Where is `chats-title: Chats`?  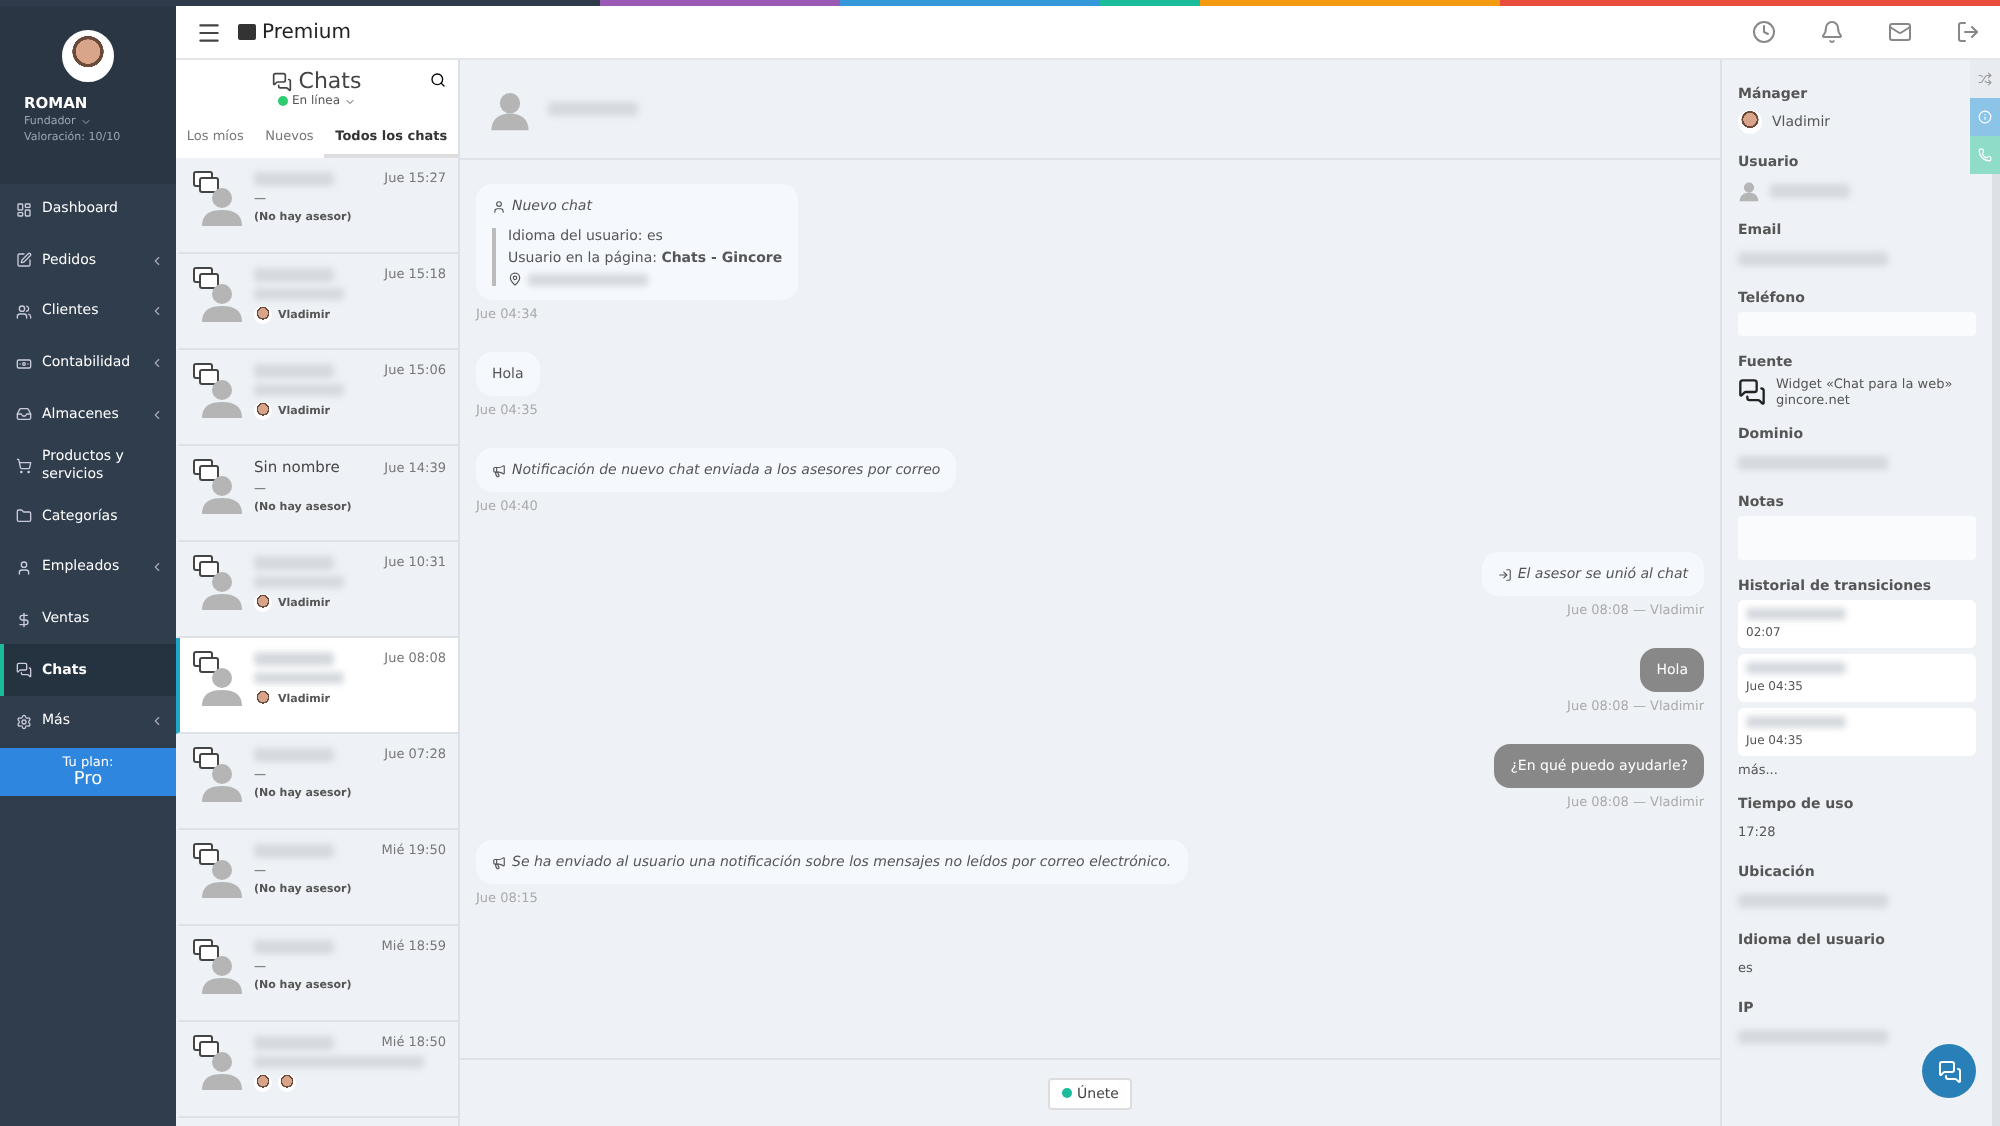
chats-title: Chats is located at coordinates (330, 81).